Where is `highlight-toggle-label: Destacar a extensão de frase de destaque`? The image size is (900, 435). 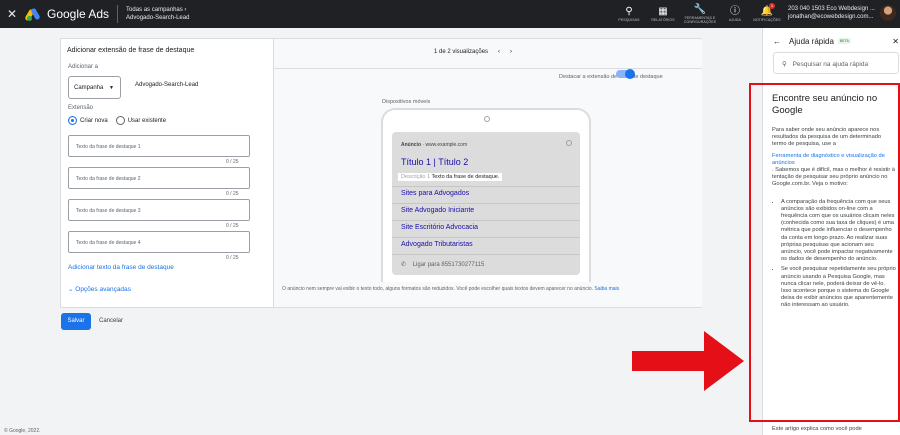
highlight-toggle-label: Destacar a extensão de frase de destaque is located at coordinates (611, 77).